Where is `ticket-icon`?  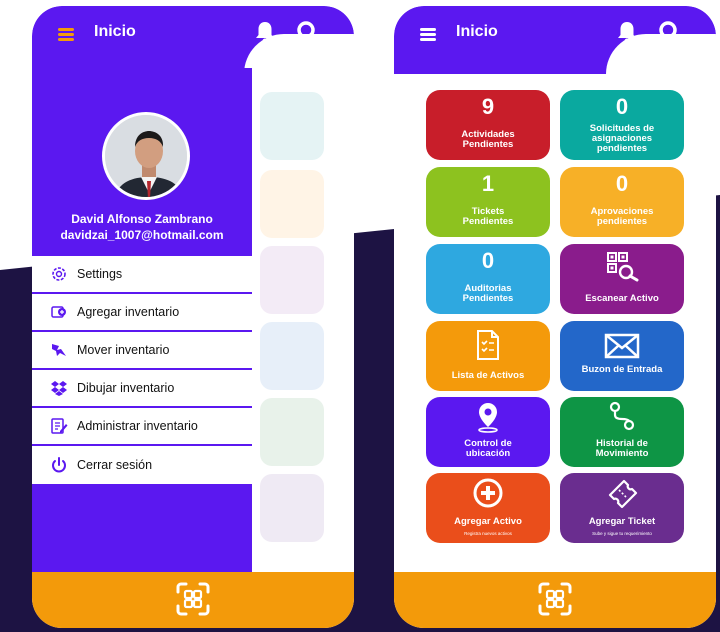
ticket-icon is located at coordinates (623, 494).